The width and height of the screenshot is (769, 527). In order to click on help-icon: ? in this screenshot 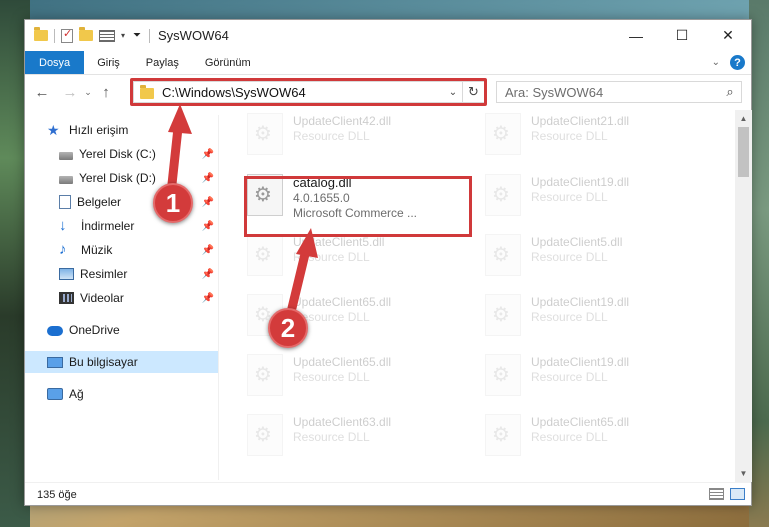, I will do `click(737, 62)`.